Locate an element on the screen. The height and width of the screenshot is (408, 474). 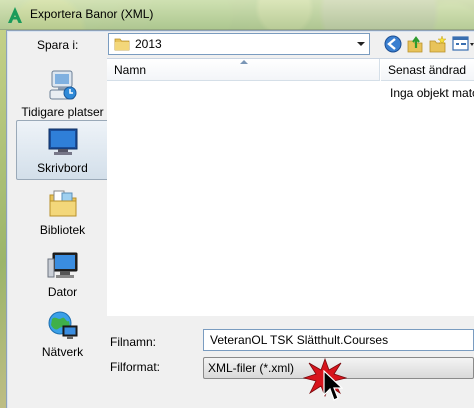
place-label-libraries: Bibliotek is located at coordinates (62, 230).